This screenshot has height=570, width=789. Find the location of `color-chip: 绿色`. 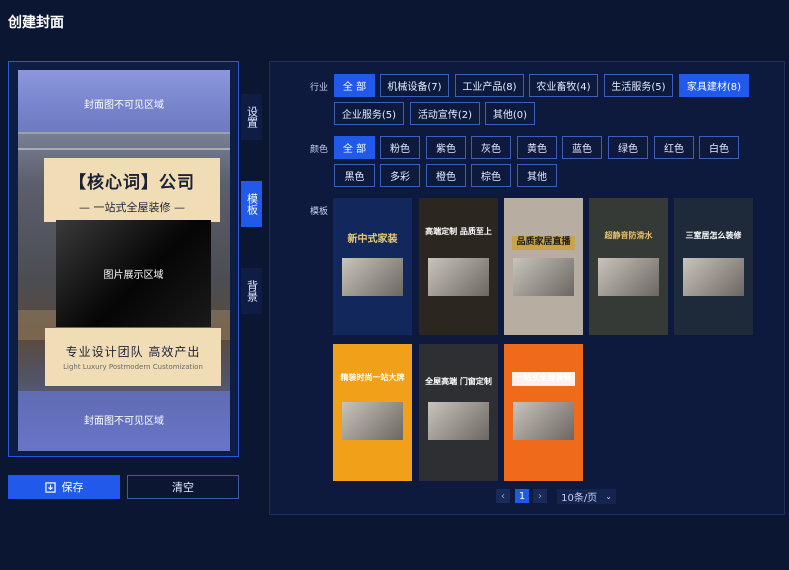

color-chip: 绿色 is located at coordinates (628, 147).